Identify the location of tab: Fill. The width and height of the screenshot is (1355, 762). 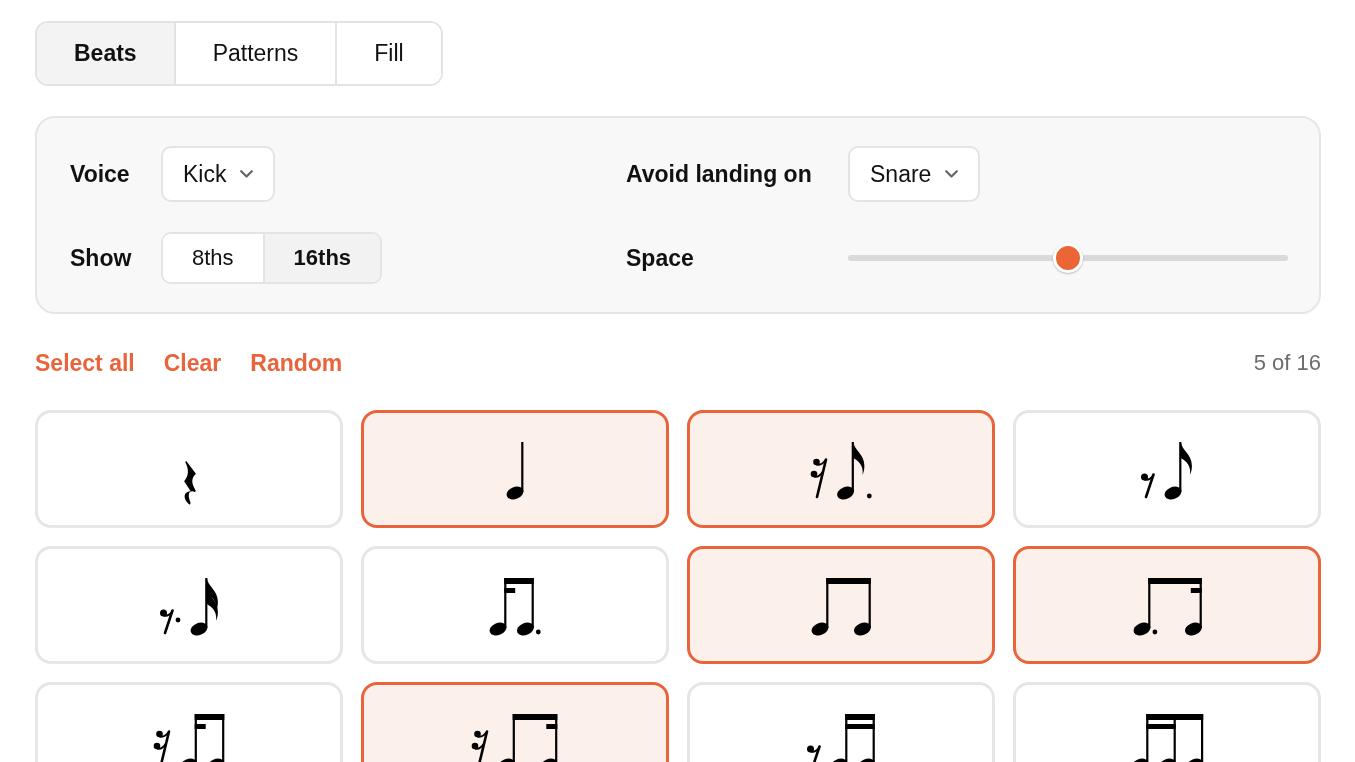
(388, 53).